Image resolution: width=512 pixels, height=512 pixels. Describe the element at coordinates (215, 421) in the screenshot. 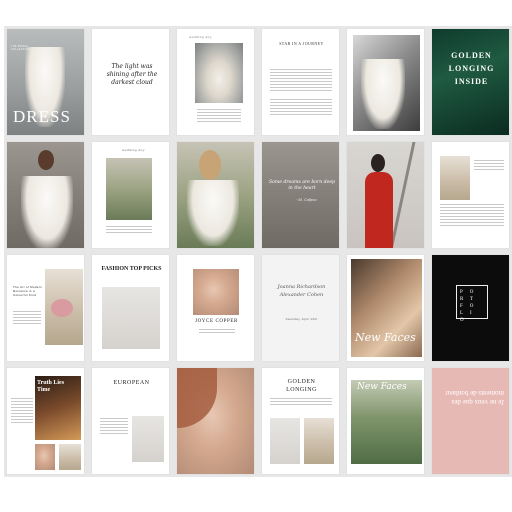

I see `page-portrait-closeup` at that location.